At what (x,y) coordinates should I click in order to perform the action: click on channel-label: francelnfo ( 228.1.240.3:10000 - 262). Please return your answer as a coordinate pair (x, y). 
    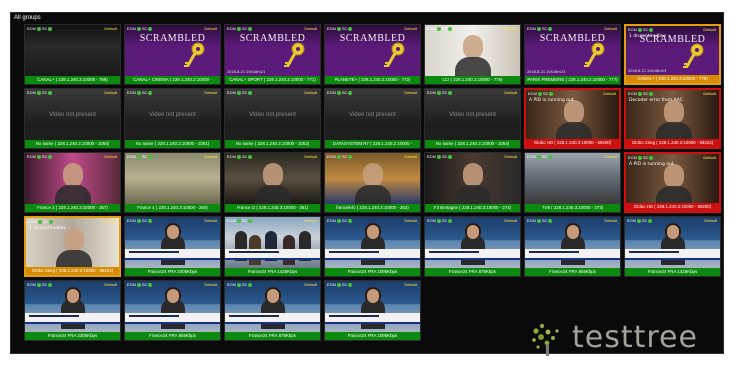
    Looking at the image, I should click on (372, 208).